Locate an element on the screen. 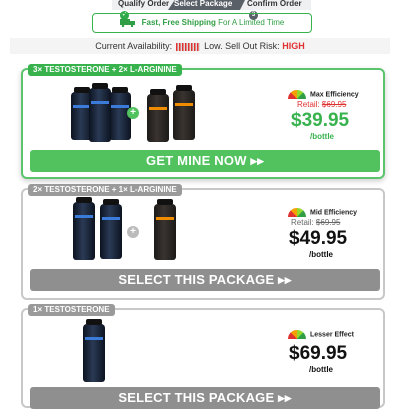  package-price: $39.95 is located at coordinates (320, 120).